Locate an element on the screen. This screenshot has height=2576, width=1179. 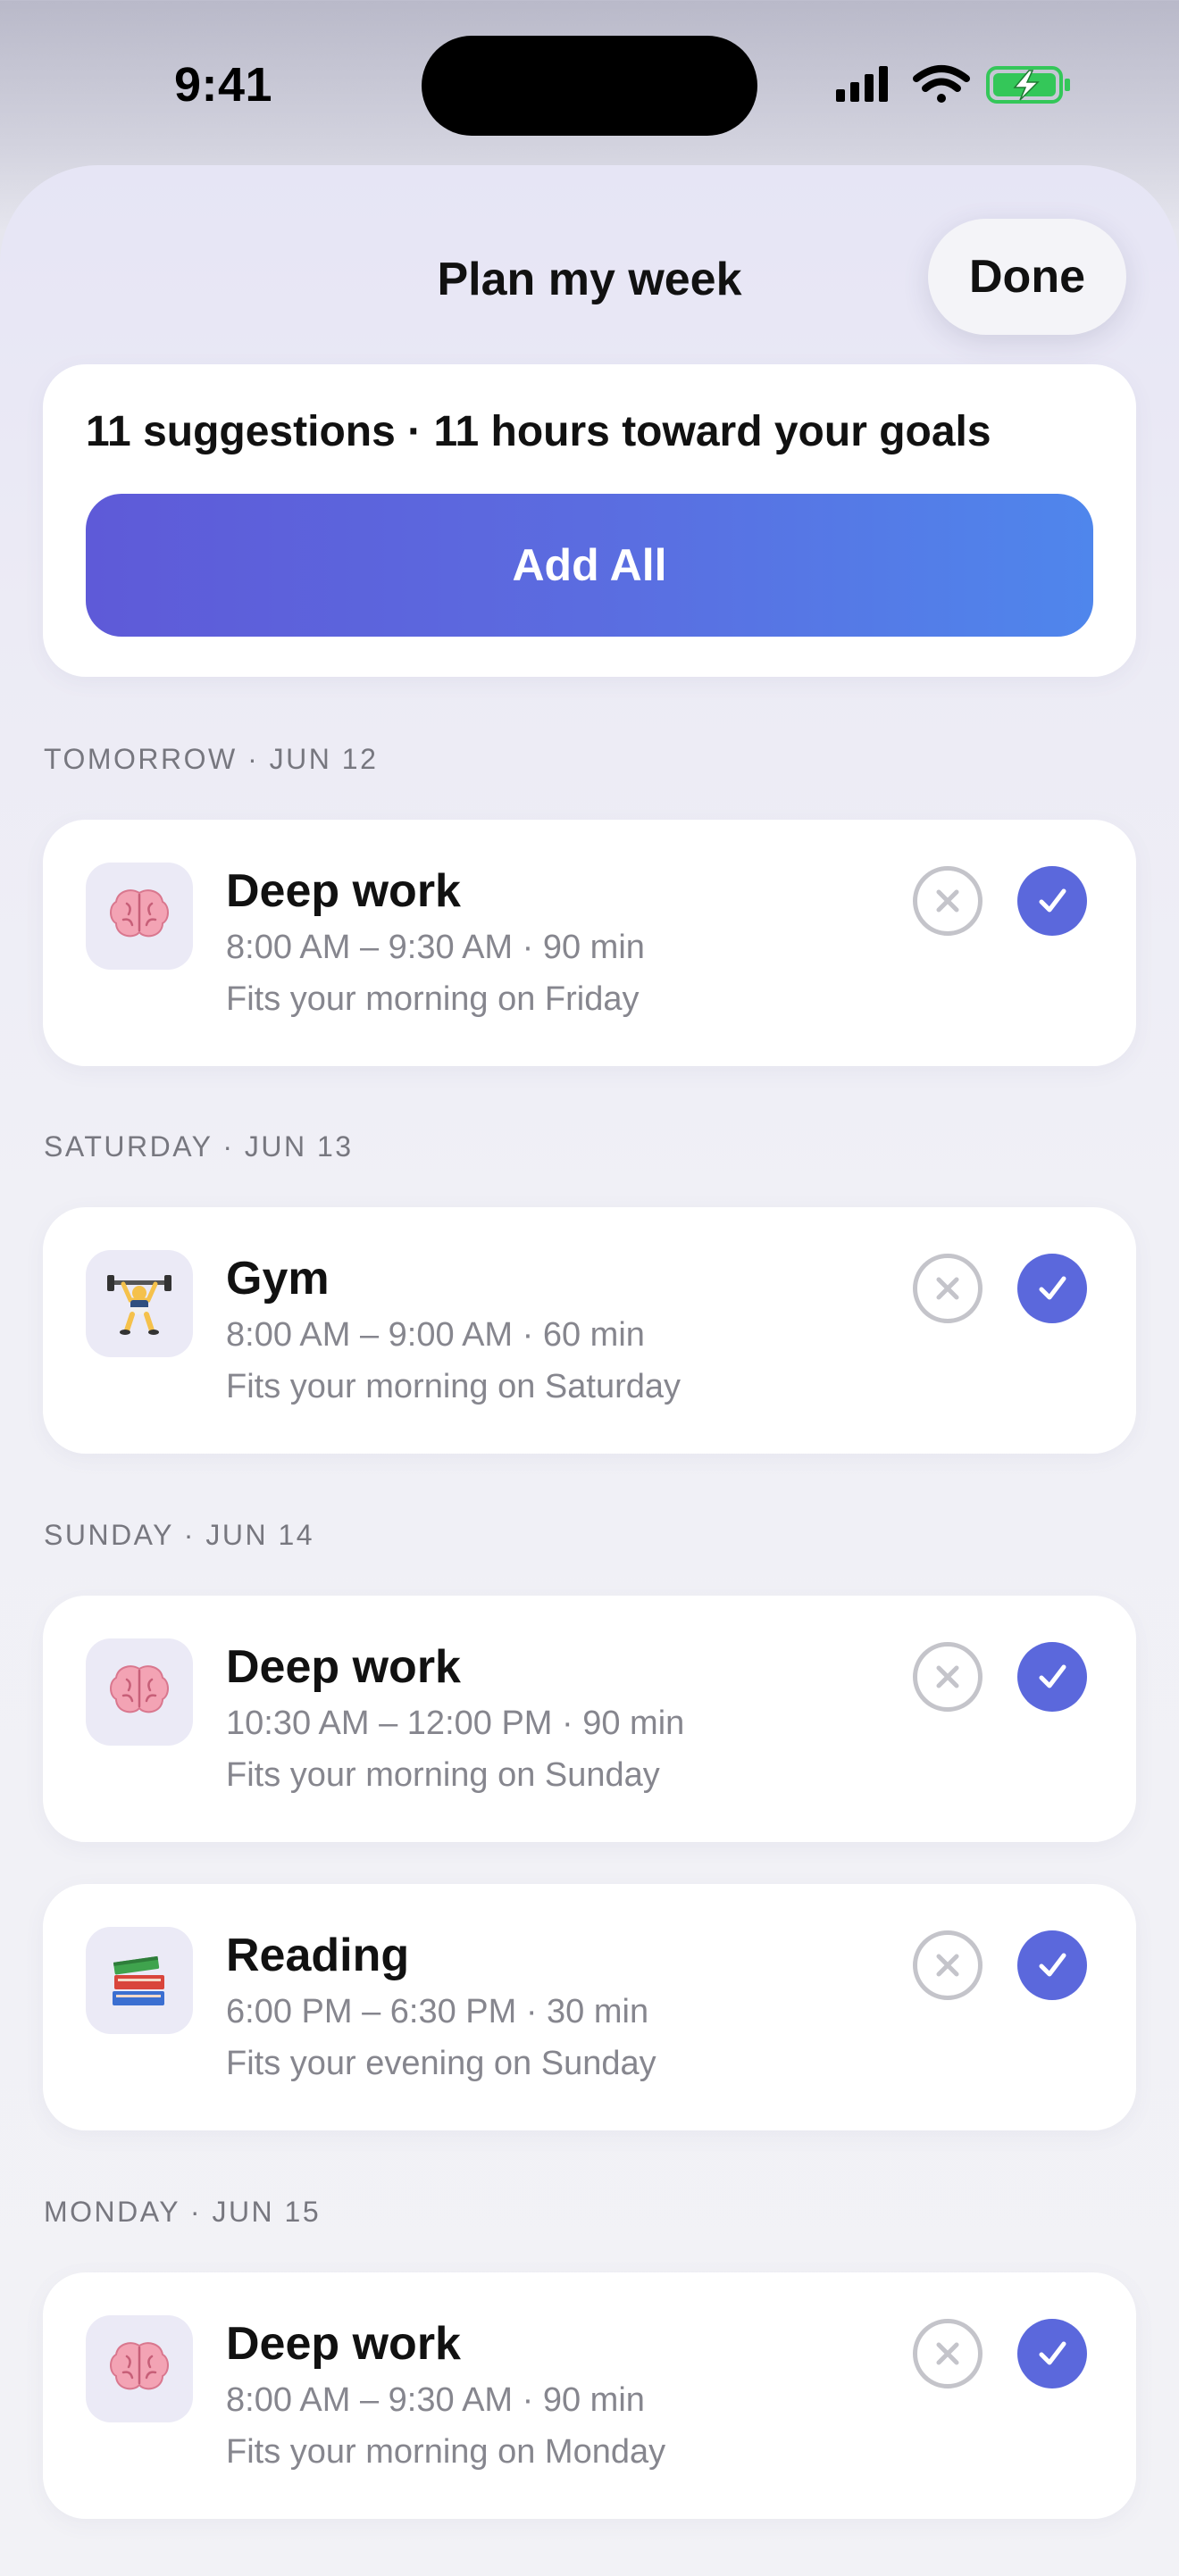
add-all-button: Add All is located at coordinates (589, 565).